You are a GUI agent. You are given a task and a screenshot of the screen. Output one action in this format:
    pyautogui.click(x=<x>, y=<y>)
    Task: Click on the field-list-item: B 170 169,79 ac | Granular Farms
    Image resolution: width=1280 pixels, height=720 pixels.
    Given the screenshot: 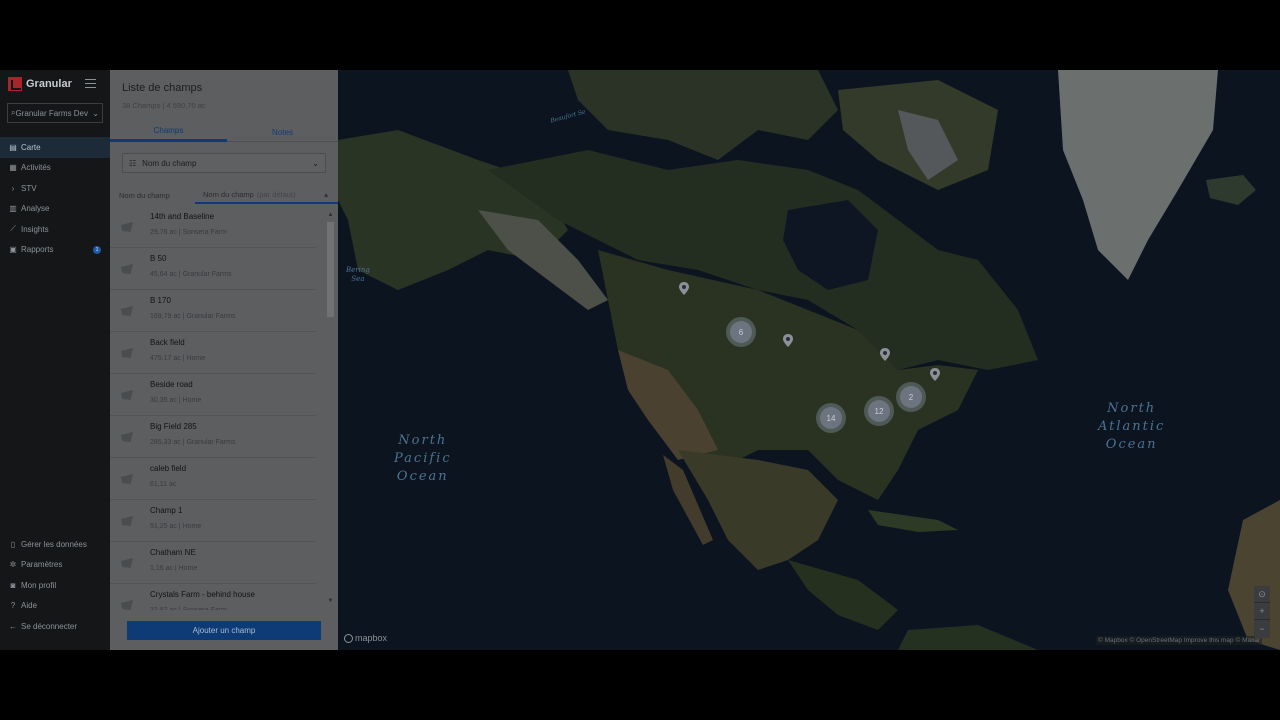 What is the action you would take?
    pyautogui.click(x=213, y=311)
    